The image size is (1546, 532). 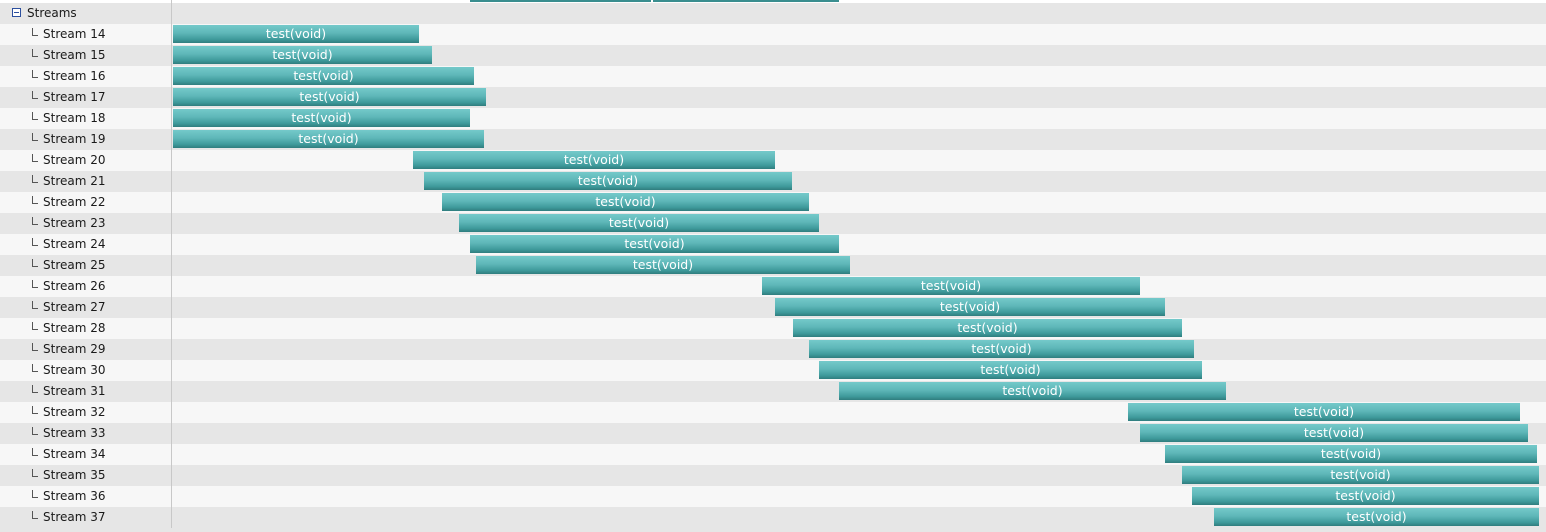 What do you see at coordinates (74, 223) in the screenshot?
I see `stream-label: Stream 23` at bounding box center [74, 223].